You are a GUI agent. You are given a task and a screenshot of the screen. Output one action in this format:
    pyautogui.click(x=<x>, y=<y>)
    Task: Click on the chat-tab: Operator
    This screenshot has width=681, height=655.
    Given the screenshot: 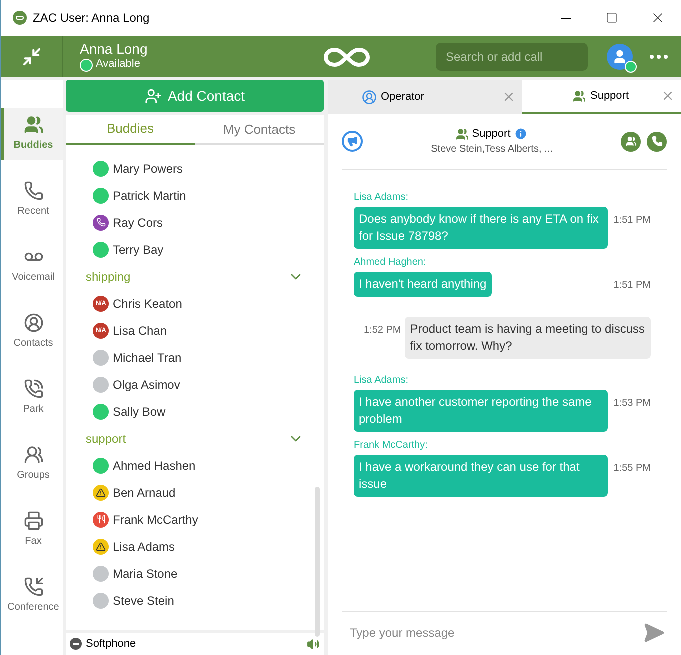 What is the action you would take?
    pyautogui.click(x=425, y=97)
    